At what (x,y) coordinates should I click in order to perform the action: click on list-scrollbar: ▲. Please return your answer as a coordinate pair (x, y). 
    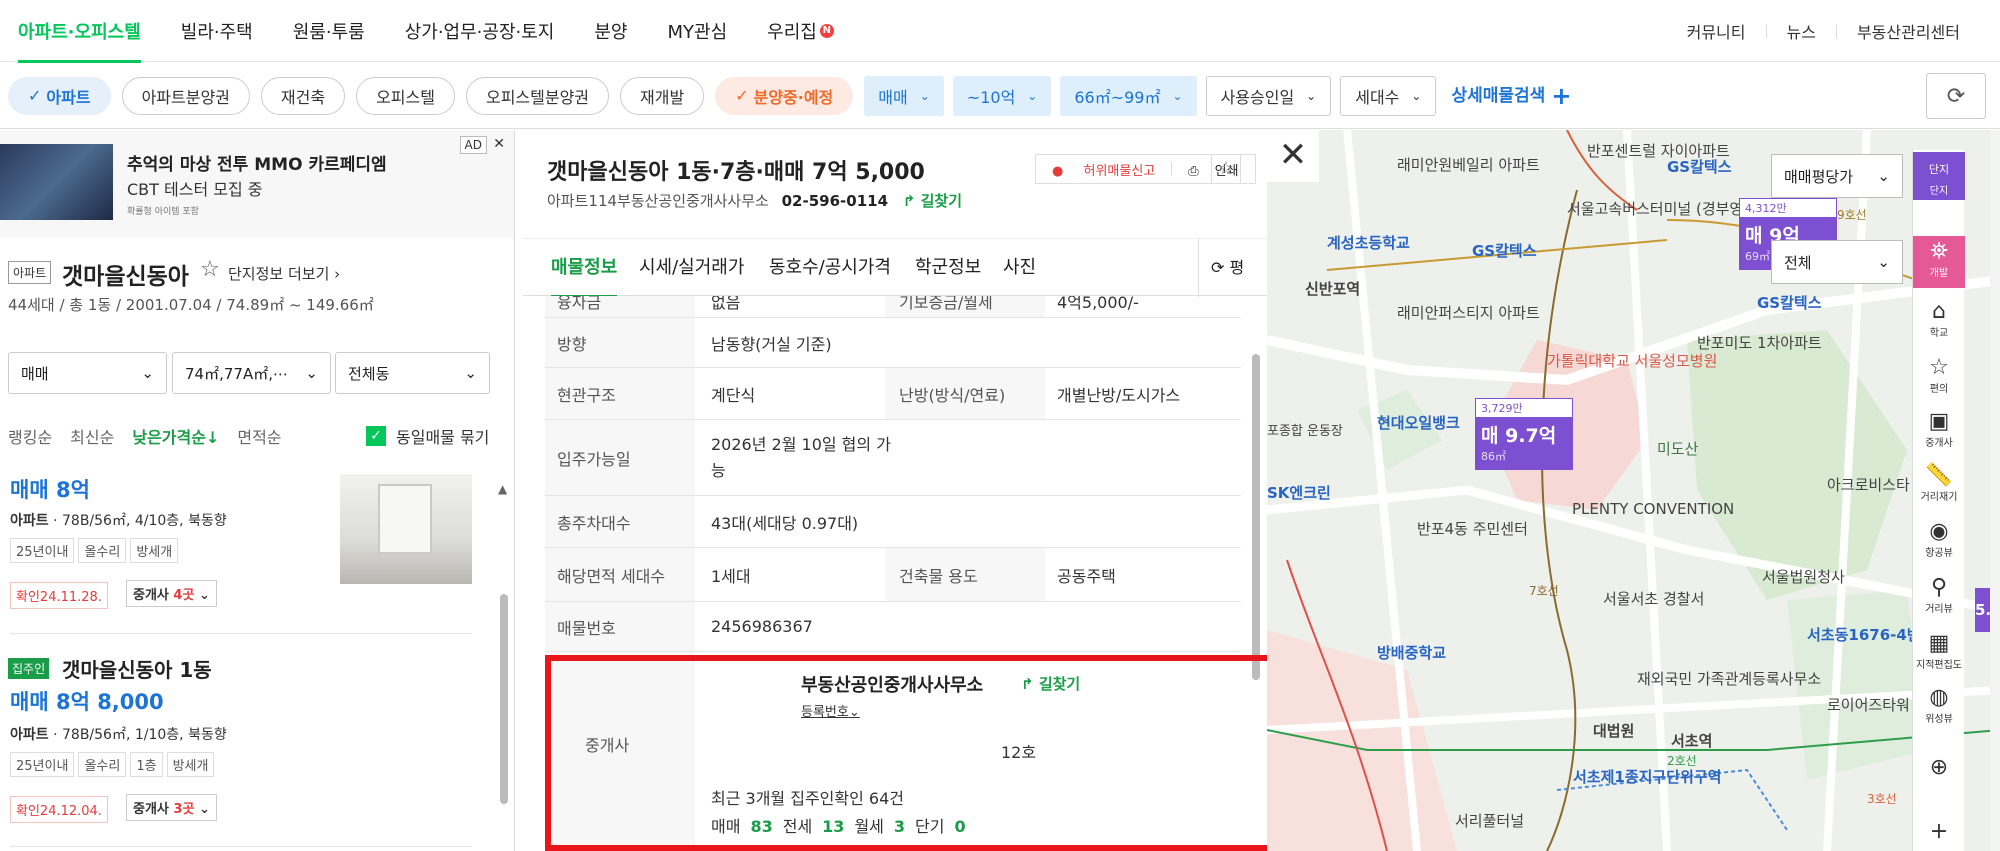
    Looking at the image, I should click on (504, 666).